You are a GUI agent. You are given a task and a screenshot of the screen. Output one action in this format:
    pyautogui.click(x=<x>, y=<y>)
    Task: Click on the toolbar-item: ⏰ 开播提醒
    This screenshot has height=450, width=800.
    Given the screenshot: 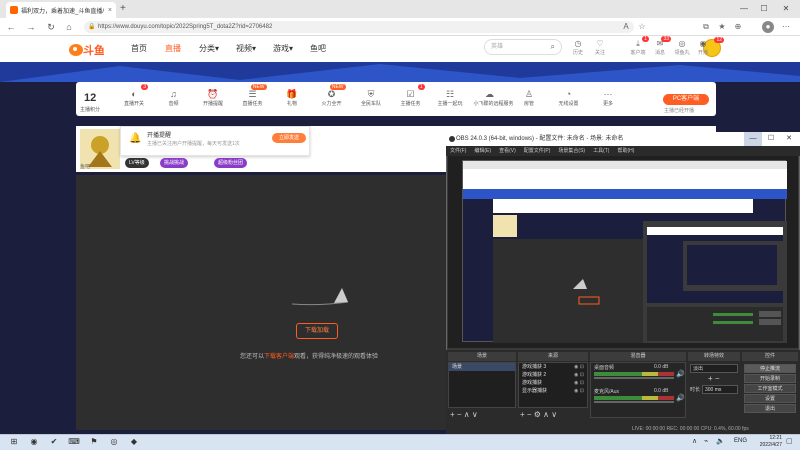 What is the action you would take?
    pyautogui.click(x=213, y=97)
    